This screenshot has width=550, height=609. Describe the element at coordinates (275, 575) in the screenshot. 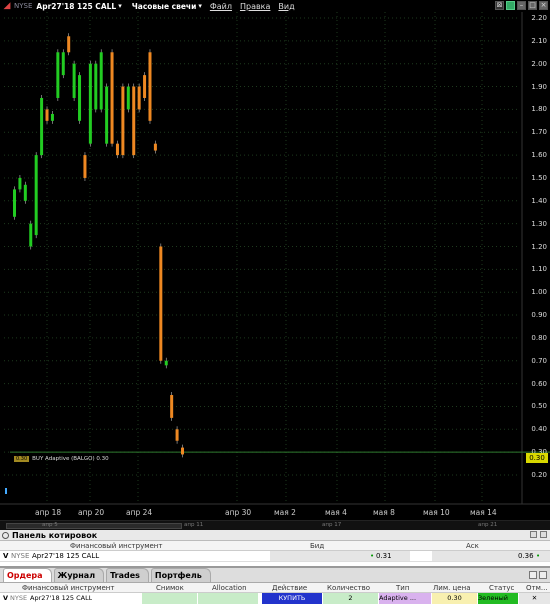

I see `orders-tabs: Ордера Журнал Trades Портфель` at that location.